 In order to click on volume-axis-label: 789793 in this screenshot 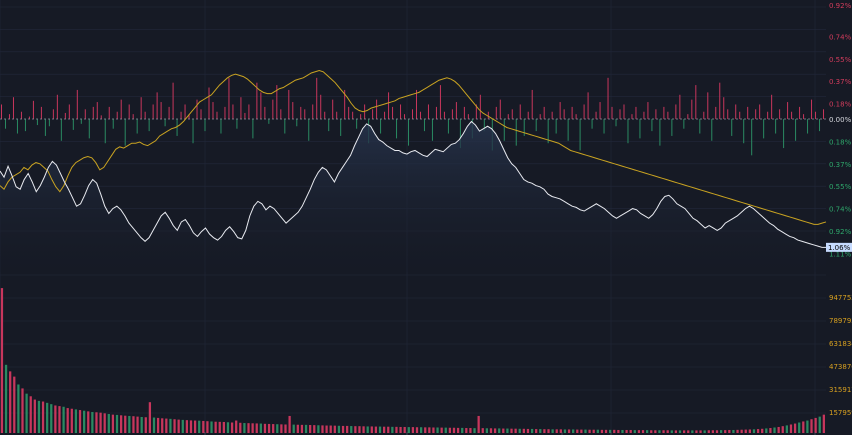, I will do `click(840, 321)`.